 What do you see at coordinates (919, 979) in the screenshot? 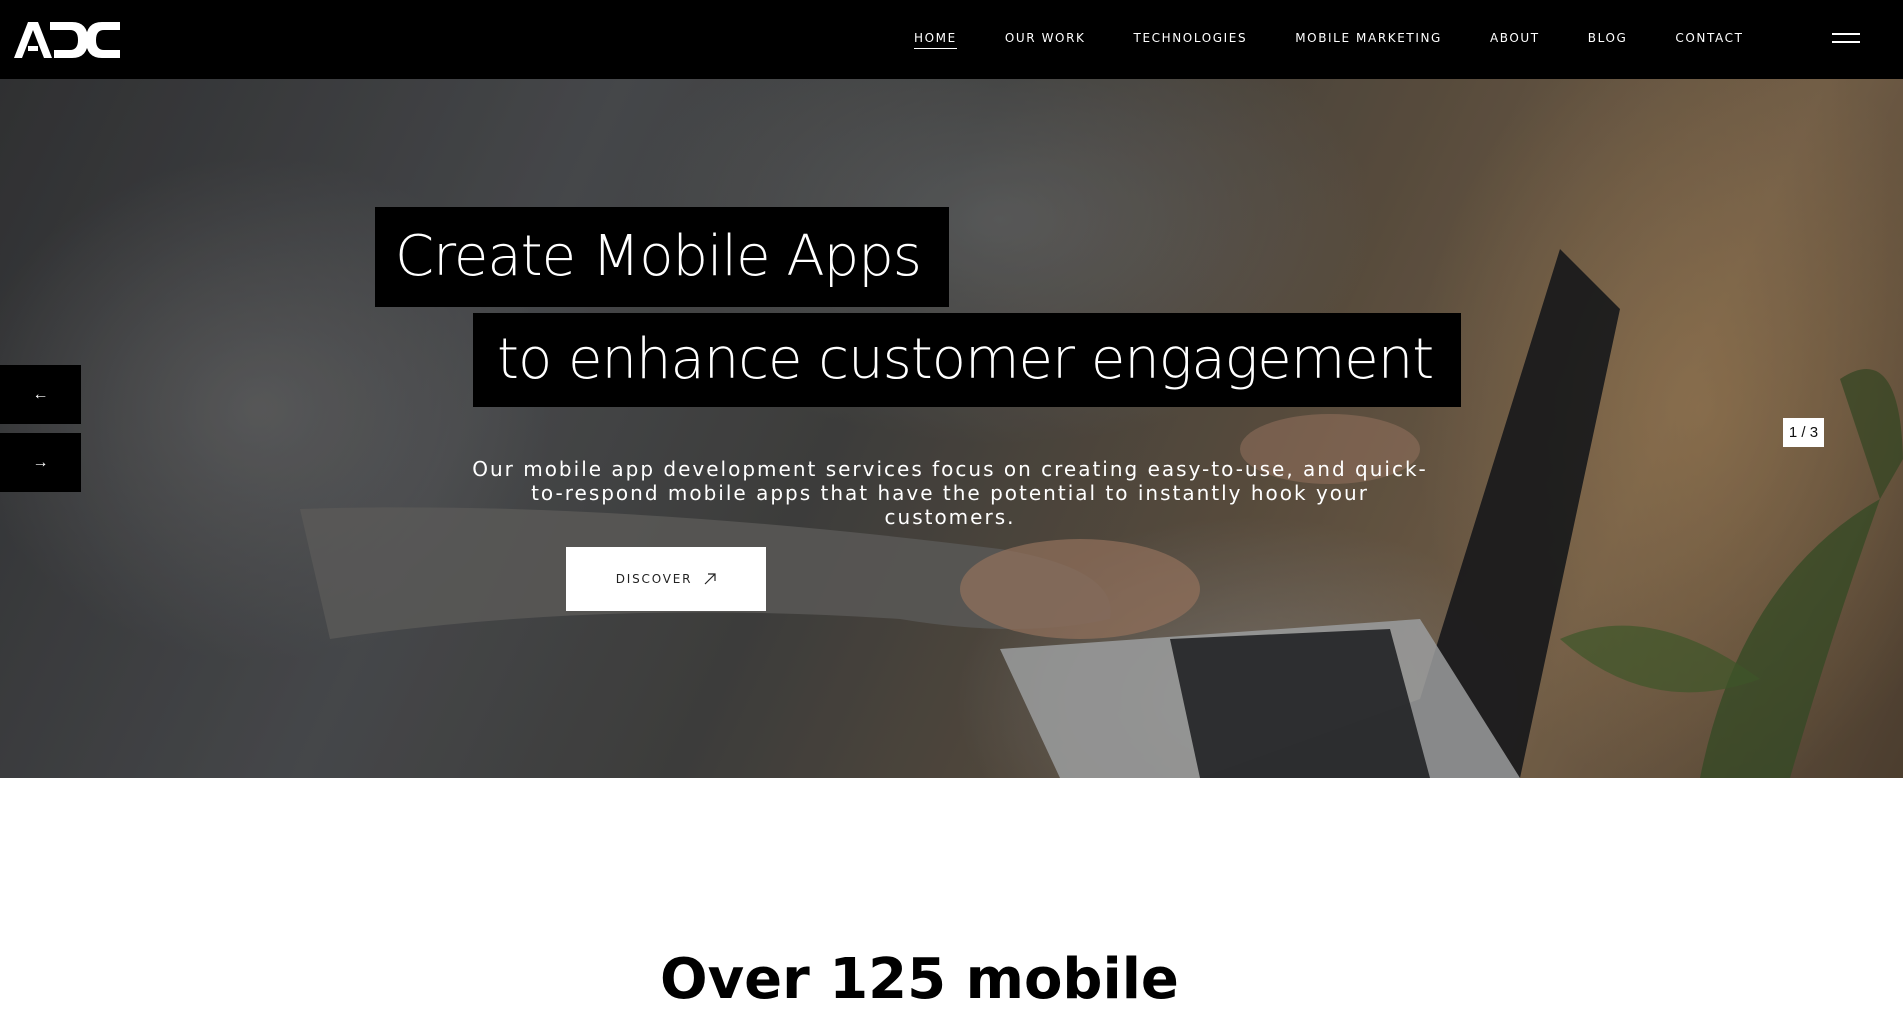
I see `section-heading: Over 125 mobile` at bounding box center [919, 979].